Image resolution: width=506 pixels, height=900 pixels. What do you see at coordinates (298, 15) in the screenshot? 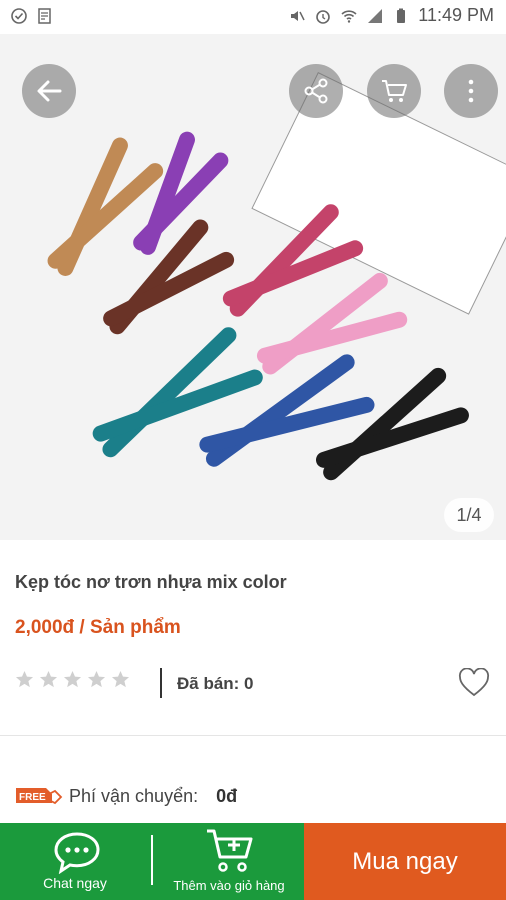
I see `mute-icon` at bounding box center [298, 15].